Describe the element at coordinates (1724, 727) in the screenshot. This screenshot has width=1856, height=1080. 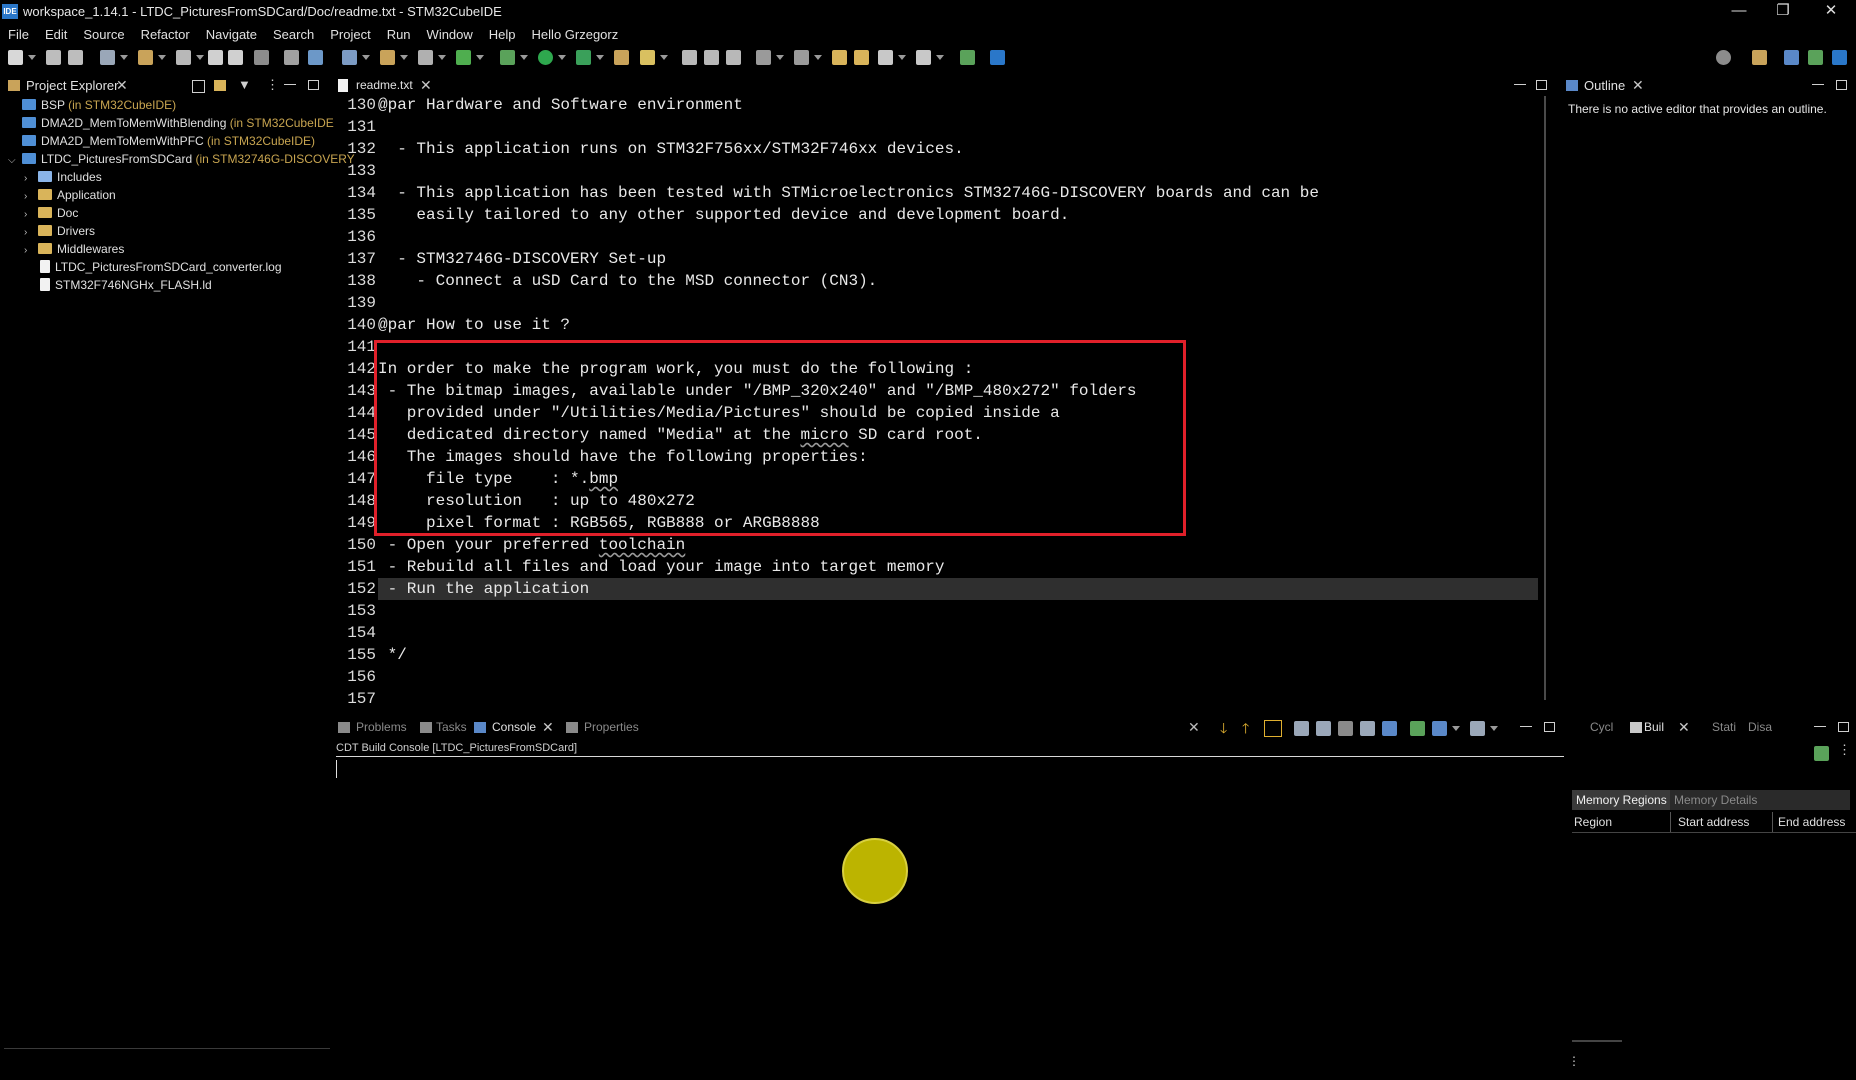
I see `tab-static-stack: Stati` at that location.